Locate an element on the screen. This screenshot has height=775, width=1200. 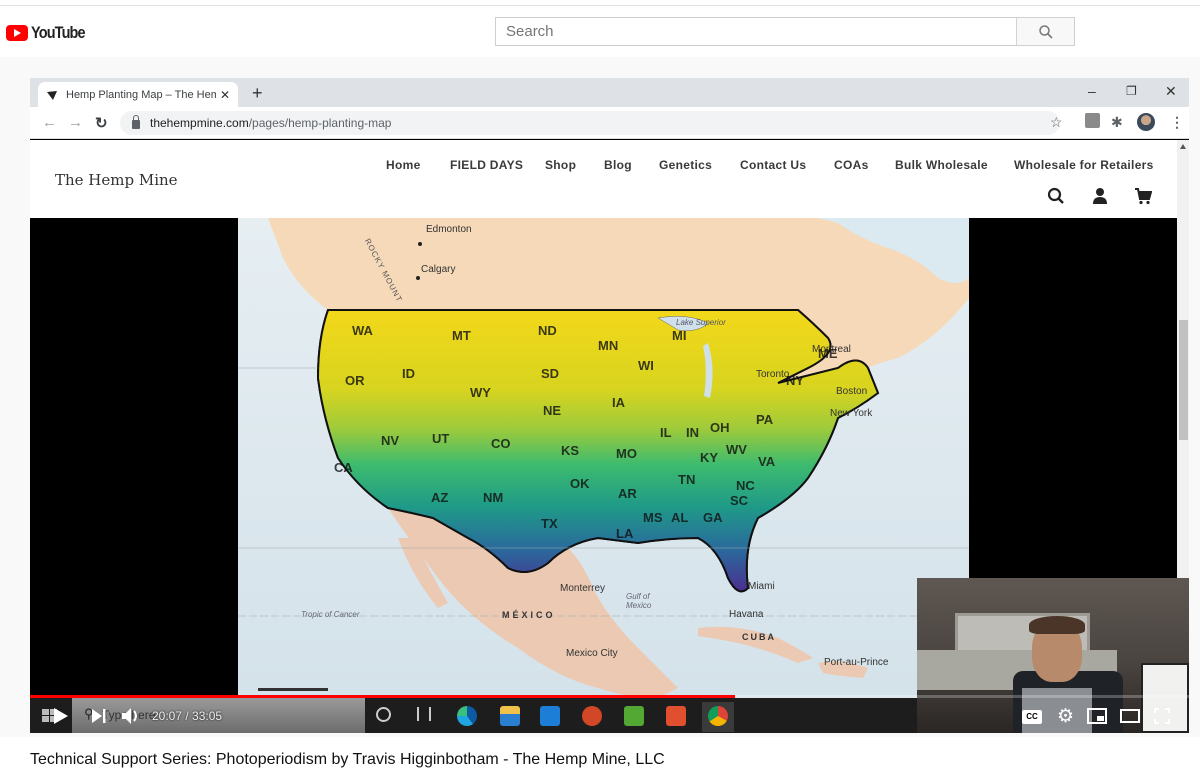
state-label: NV is located at coordinates (390, 440).